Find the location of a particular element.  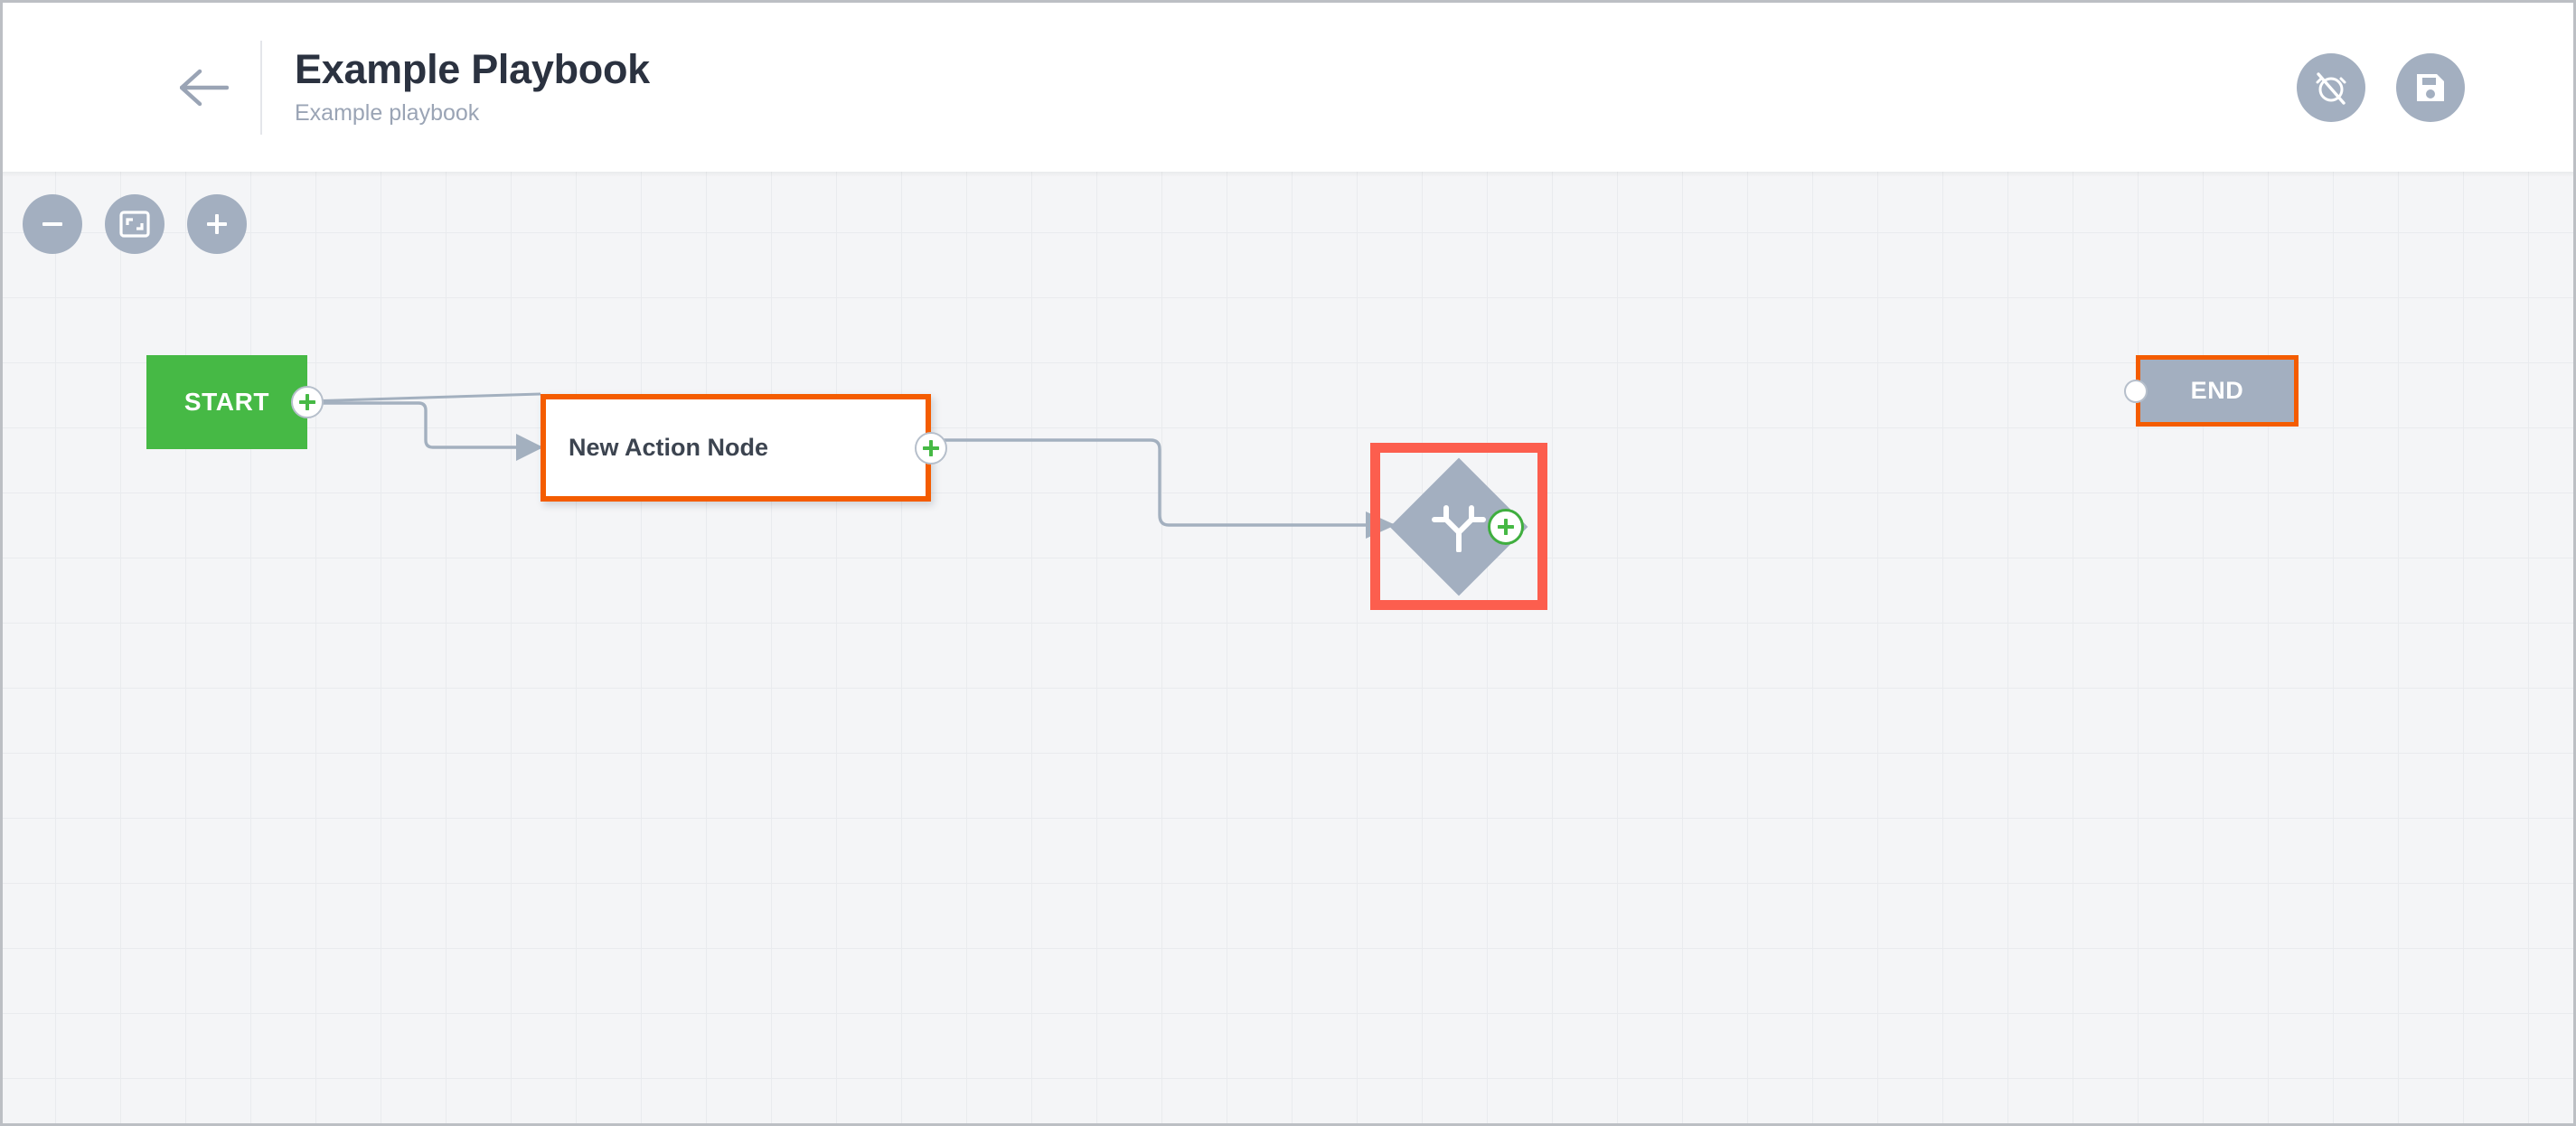

end-node-target-handle is located at coordinates (2136, 392).